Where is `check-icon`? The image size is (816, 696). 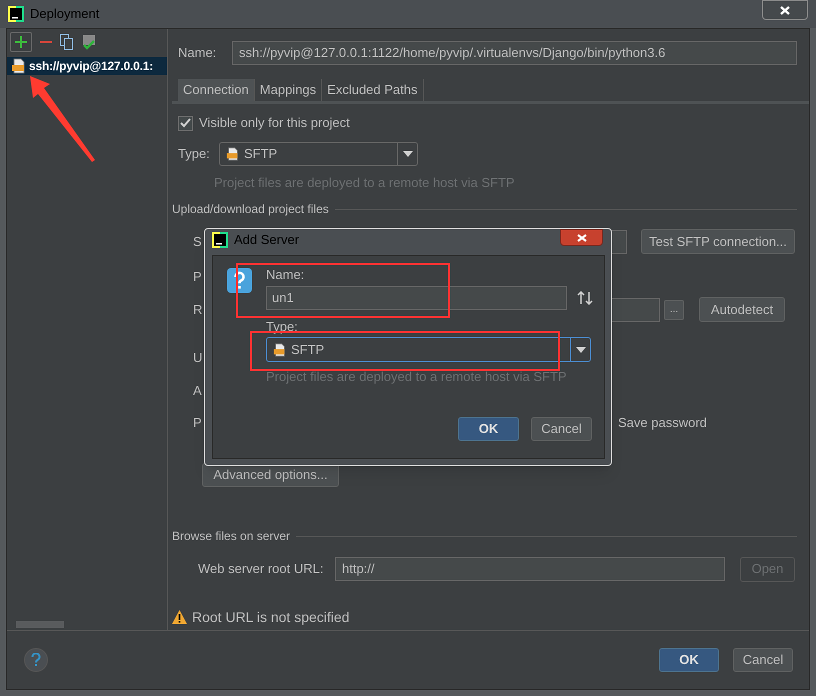
check-icon is located at coordinates (185, 123).